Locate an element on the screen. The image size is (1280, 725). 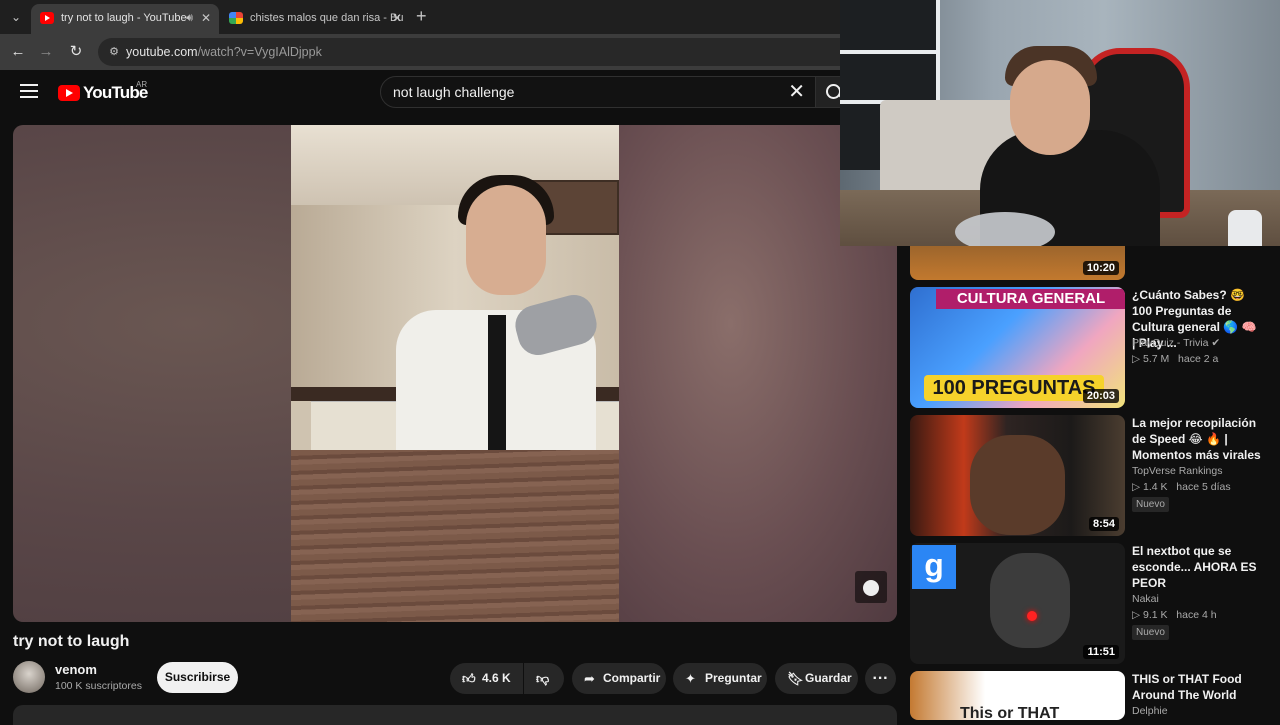
menu-icon is located at coordinates (29, 91).